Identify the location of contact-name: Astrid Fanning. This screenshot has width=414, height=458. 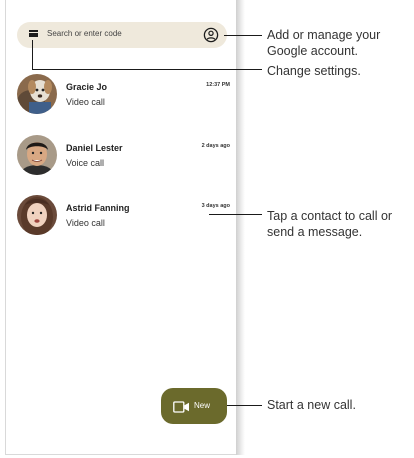
(98, 208).